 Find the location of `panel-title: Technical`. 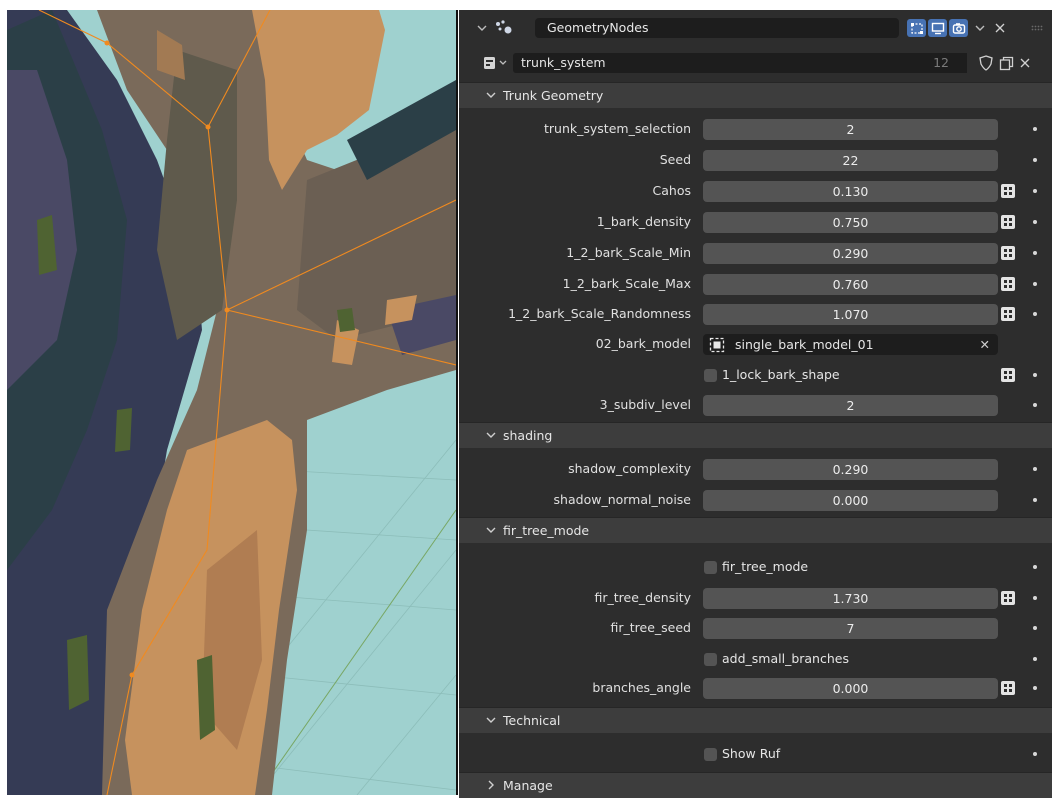

panel-title: Technical is located at coordinates (532, 720).